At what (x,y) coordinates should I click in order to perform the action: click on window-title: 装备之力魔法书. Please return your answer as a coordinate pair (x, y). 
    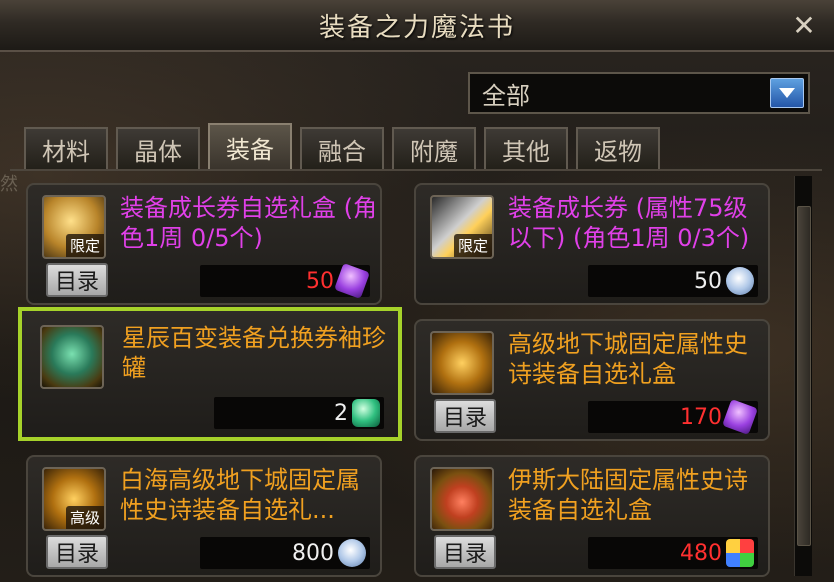
    Looking at the image, I should click on (416, 27).